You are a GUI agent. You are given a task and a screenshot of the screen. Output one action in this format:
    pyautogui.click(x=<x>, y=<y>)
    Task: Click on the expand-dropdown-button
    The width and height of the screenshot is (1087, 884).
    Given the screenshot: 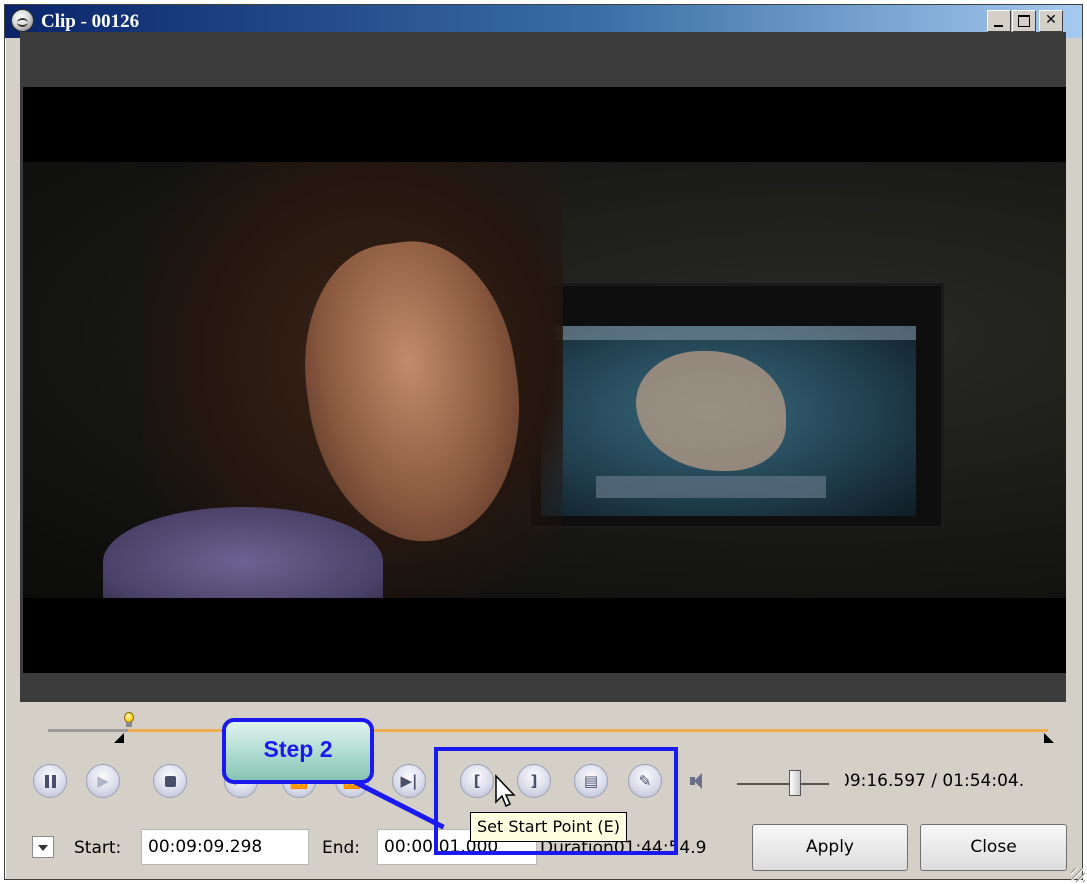 What is the action you would take?
    pyautogui.click(x=43, y=847)
    